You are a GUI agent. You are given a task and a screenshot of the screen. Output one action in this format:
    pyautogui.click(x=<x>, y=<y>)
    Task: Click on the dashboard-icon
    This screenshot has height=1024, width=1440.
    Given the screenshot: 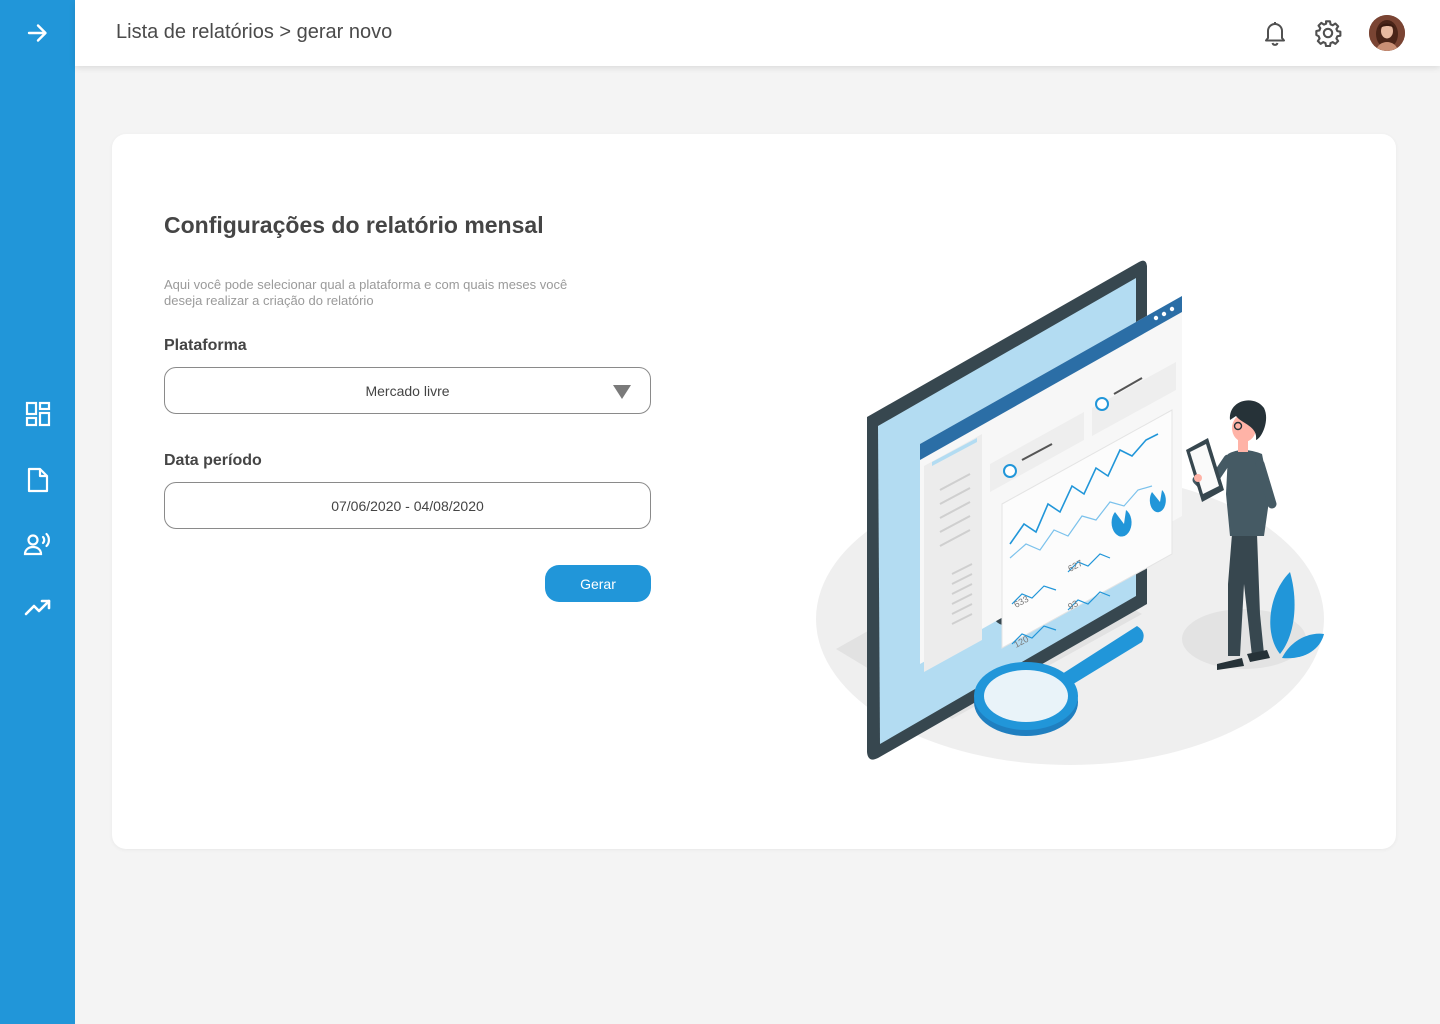 What is the action you would take?
    pyautogui.click(x=37, y=414)
    